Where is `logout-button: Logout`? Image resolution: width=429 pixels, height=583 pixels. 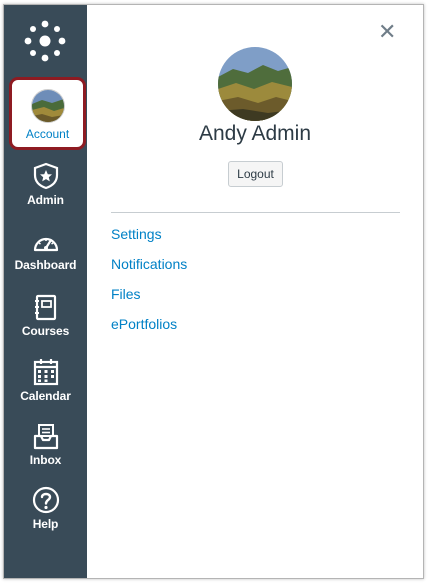 logout-button: Logout is located at coordinates (255, 174).